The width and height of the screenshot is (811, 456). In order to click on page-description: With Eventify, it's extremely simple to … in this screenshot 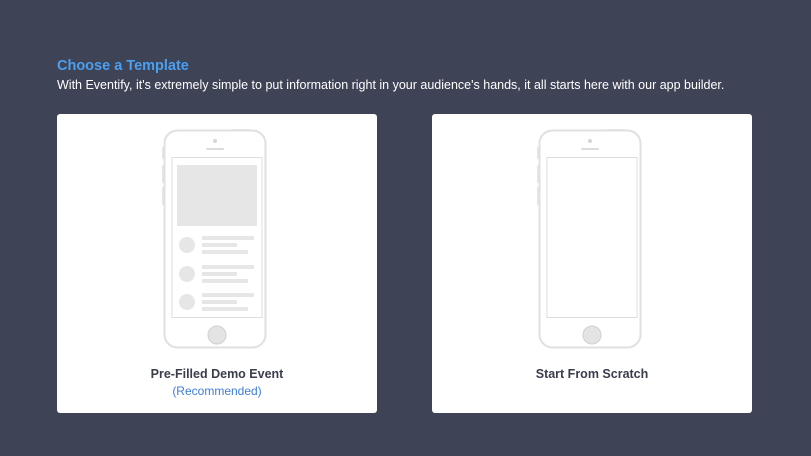, I will do `click(391, 85)`.